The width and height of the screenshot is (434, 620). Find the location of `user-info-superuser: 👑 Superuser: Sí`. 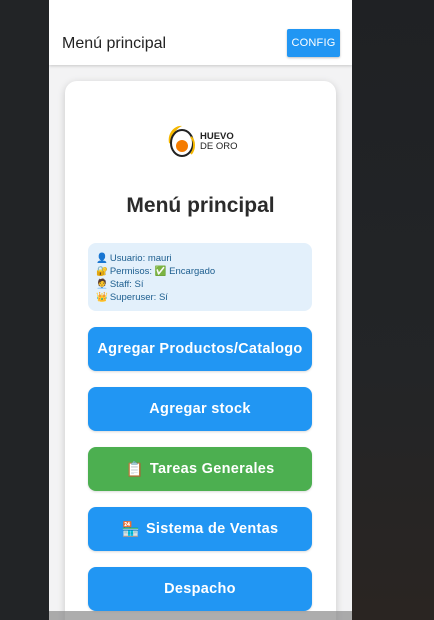

user-info-superuser: 👑 Superuser: Sí is located at coordinates (132, 297).